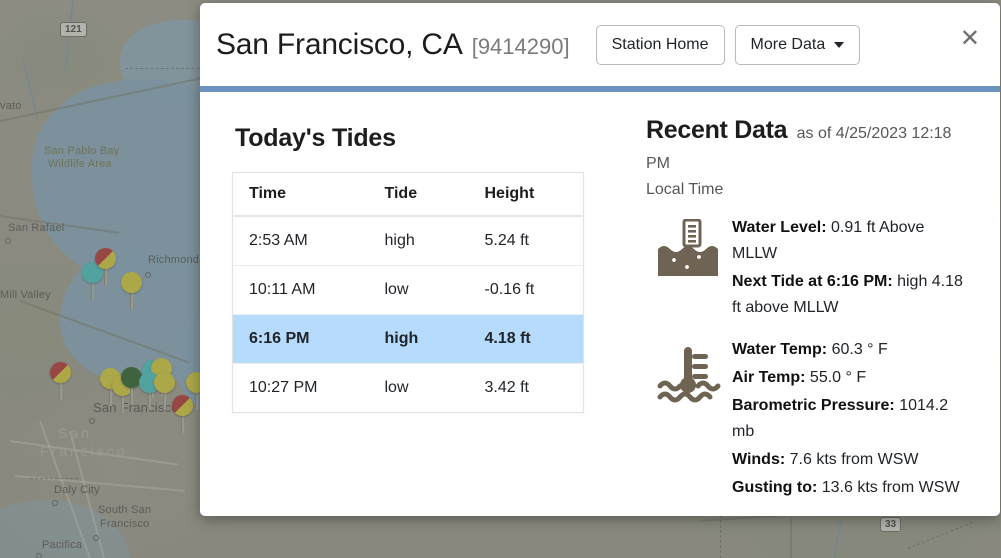  I want to click on data-line-label: Water Temp:, so click(780, 349).